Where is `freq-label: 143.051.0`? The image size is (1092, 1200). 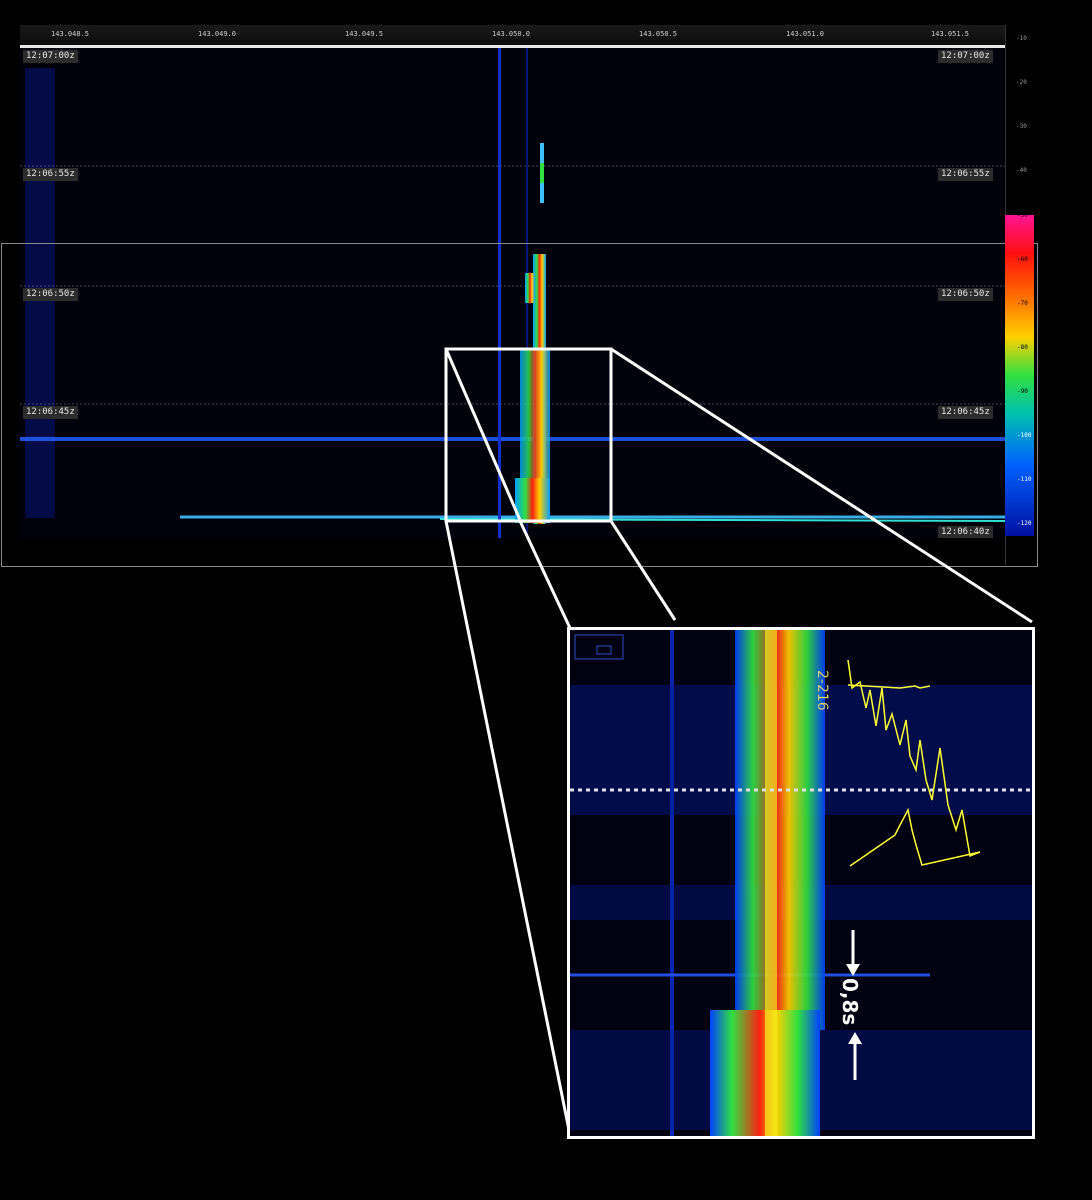
freq-label: 143.051.0 is located at coordinates (805, 34).